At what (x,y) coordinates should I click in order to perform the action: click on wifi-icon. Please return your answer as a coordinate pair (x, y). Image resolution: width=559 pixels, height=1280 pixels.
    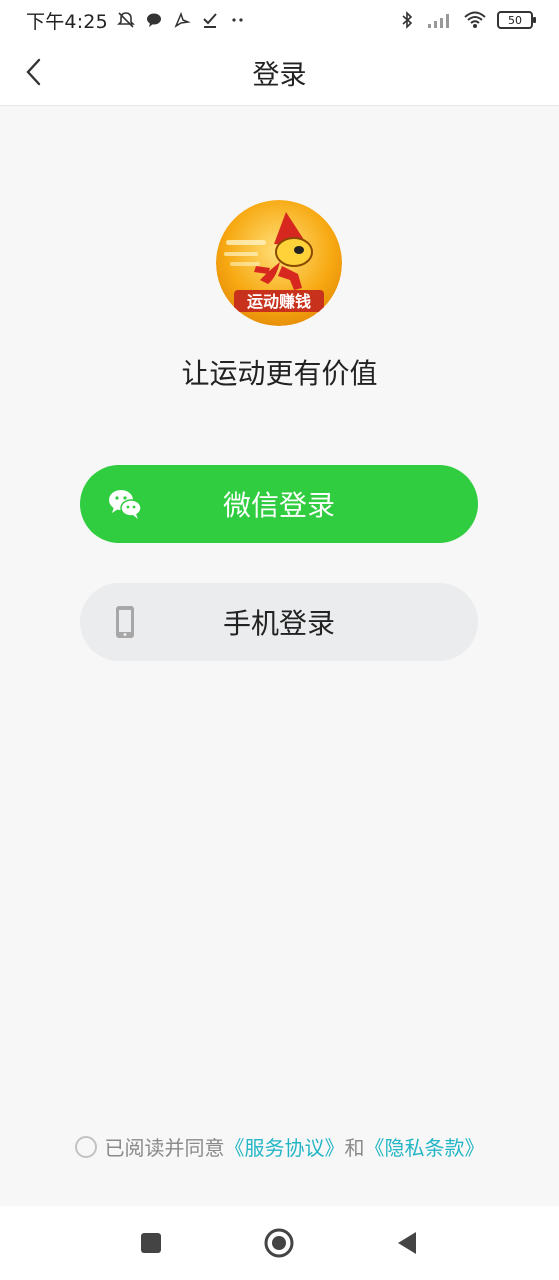
    Looking at the image, I should click on (475, 19).